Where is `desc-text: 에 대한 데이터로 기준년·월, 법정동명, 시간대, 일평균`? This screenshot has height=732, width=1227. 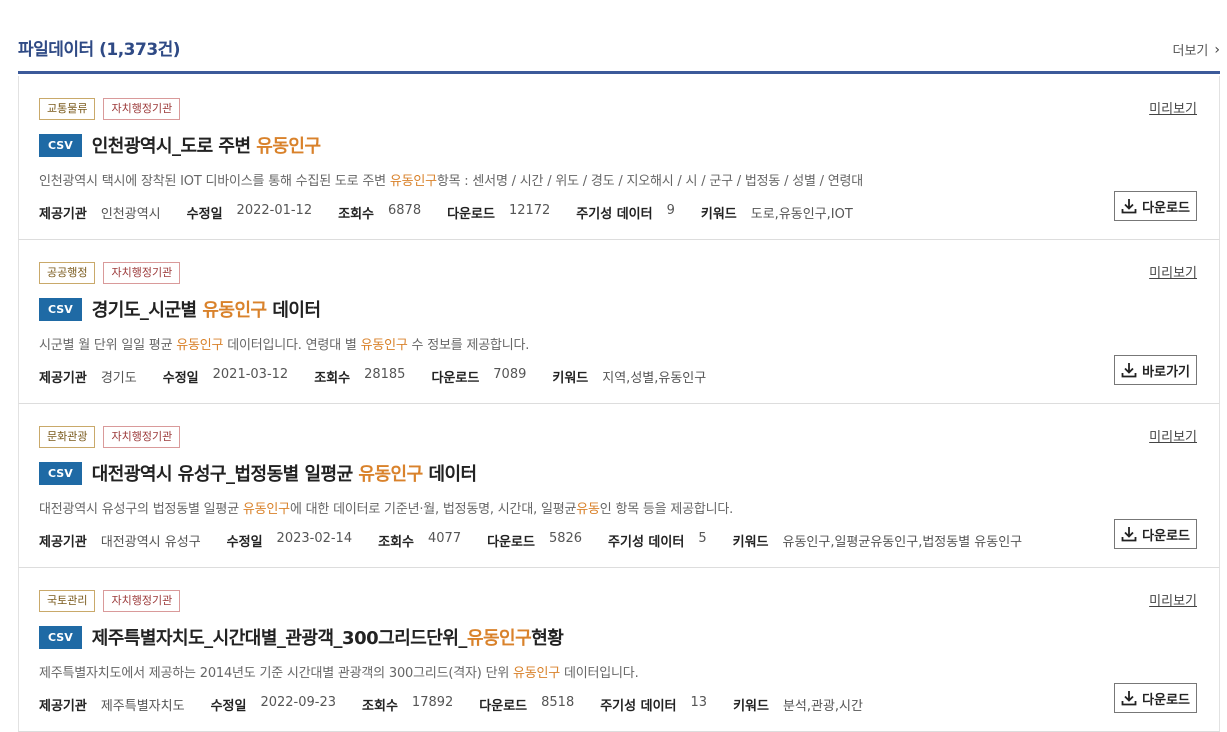 desc-text: 에 대한 데이터로 기준년·월, 법정동명, 시간대, 일평균 is located at coordinates (433, 509).